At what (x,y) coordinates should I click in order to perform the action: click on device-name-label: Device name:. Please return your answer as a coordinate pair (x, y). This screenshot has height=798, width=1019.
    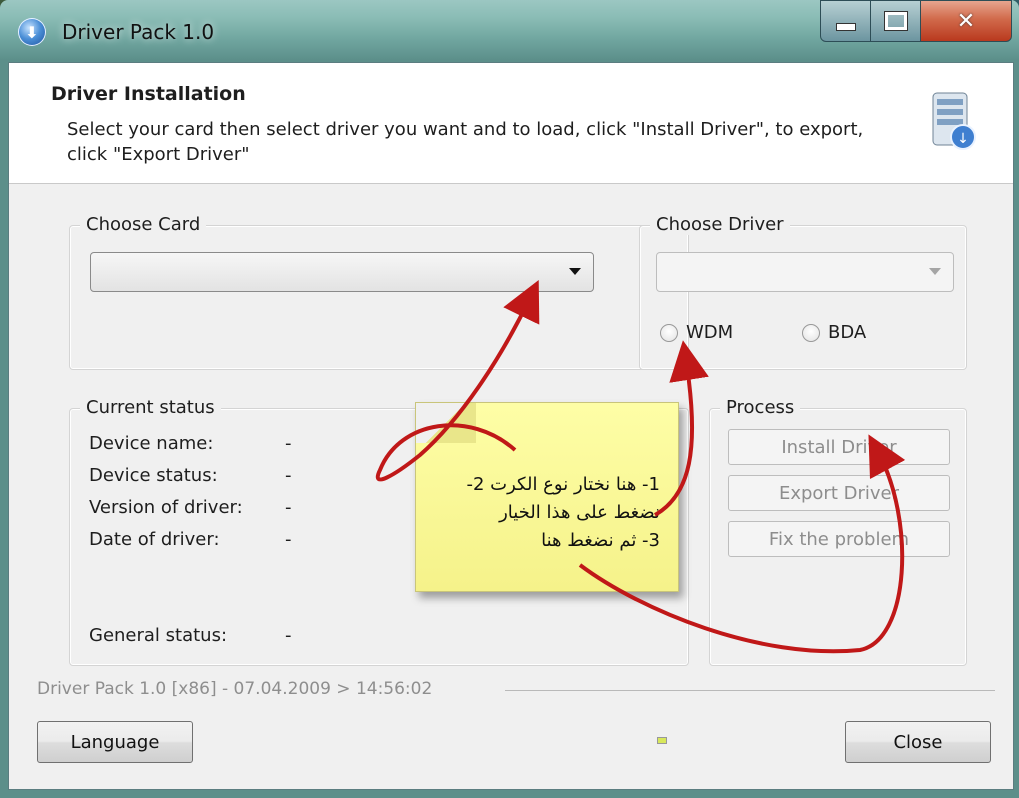
    Looking at the image, I should click on (151, 443).